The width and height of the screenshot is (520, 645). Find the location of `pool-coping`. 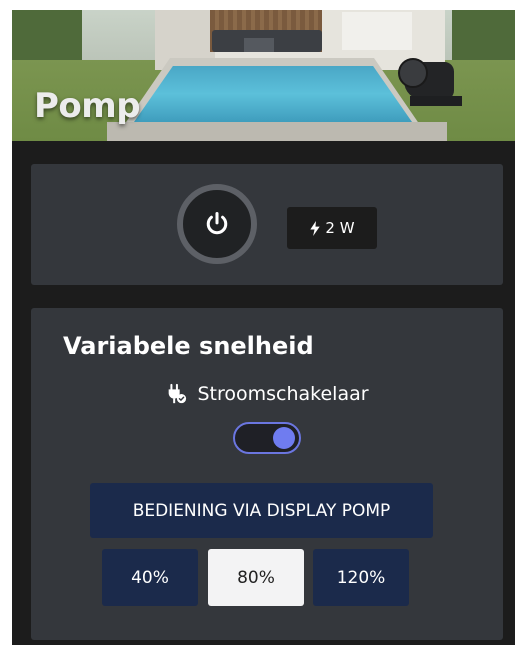

pool-coping is located at coordinates (277, 131).